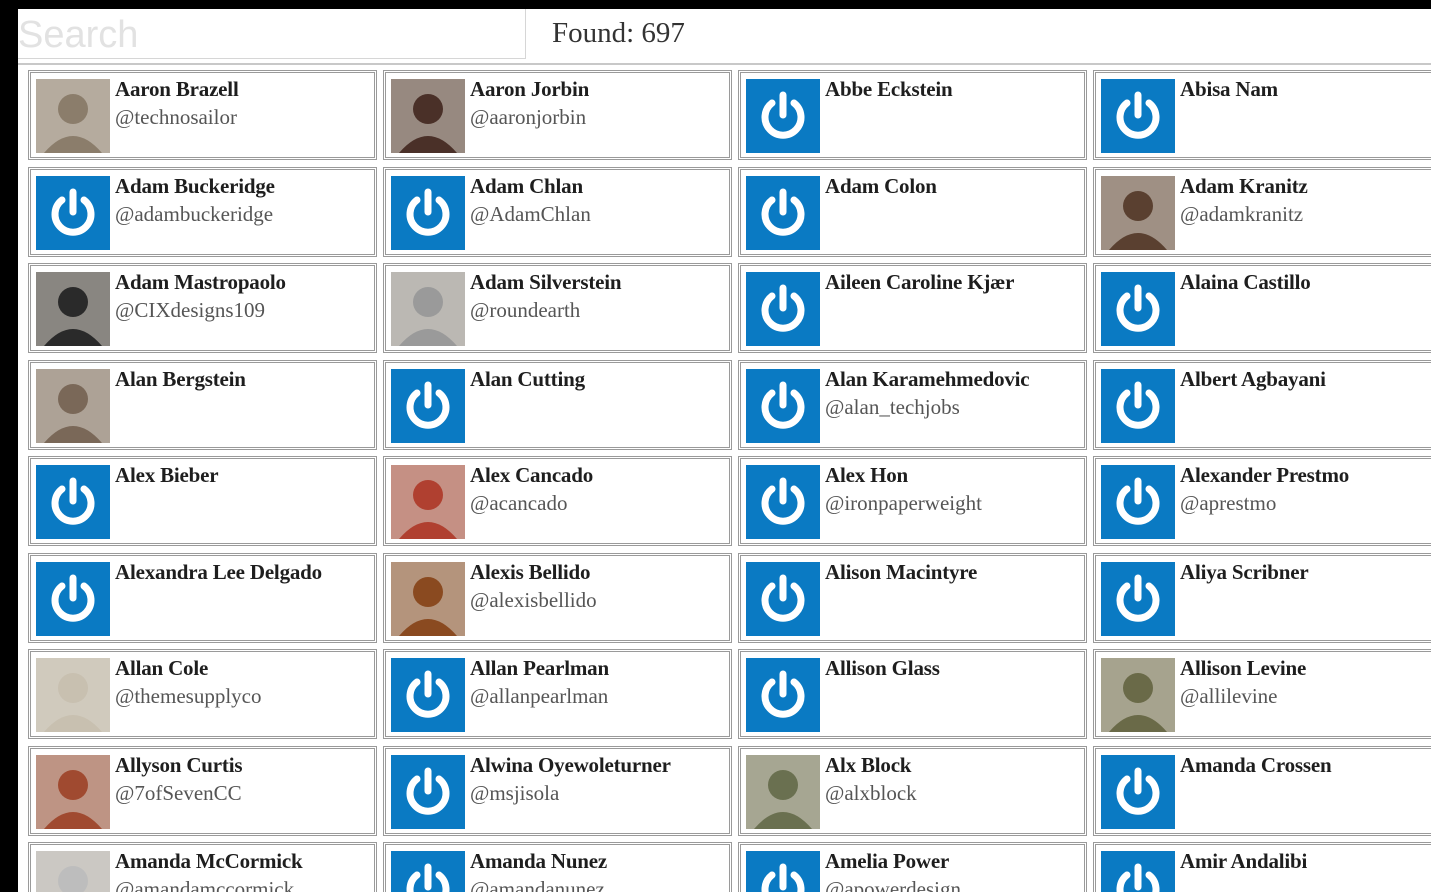  Describe the element at coordinates (887, 861) in the screenshot. I see `person-name: Amelia Power` at that location.